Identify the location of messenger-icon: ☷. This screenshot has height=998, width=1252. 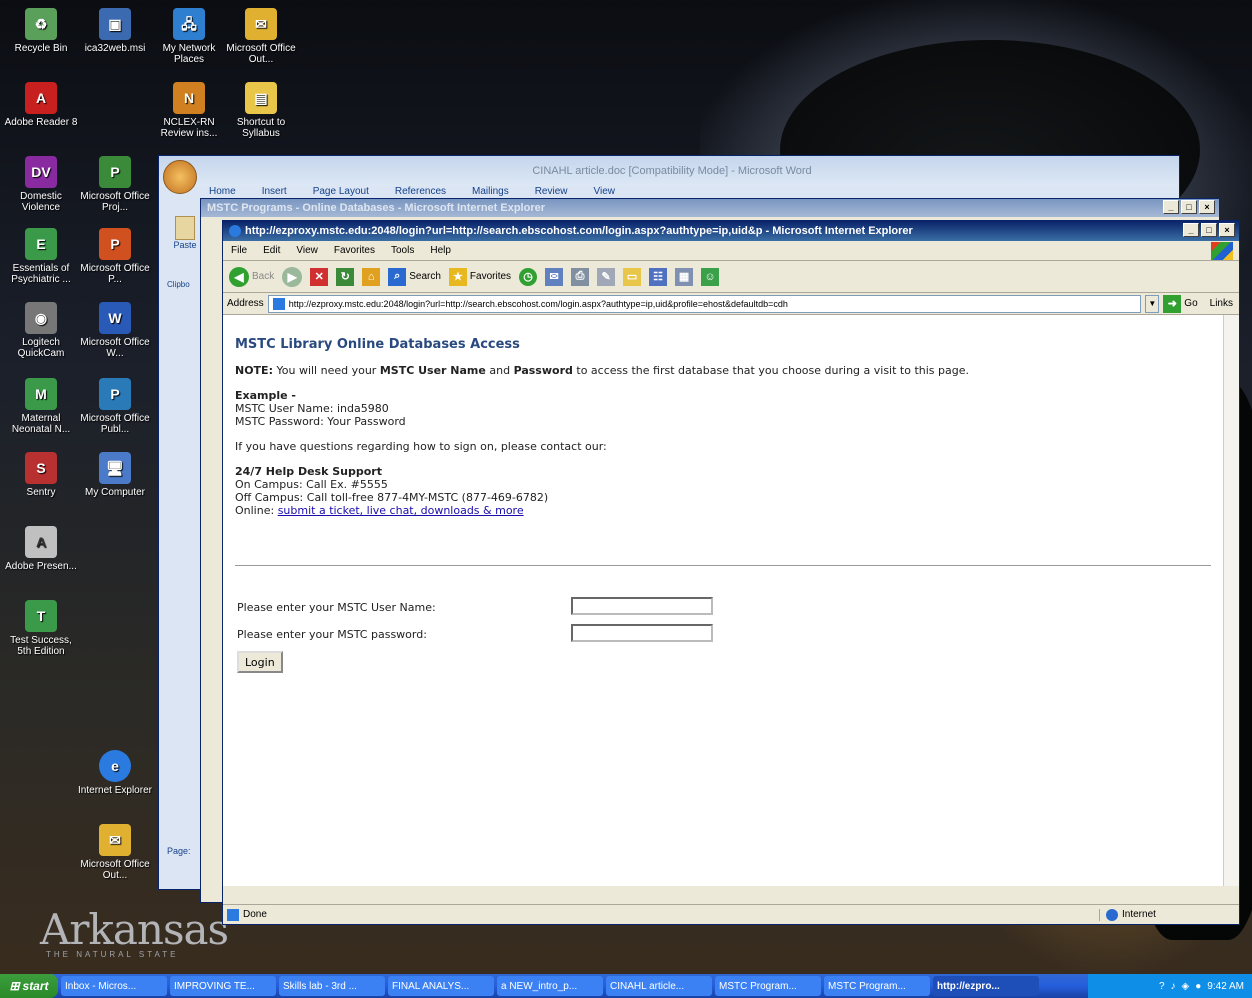
(658, 276).